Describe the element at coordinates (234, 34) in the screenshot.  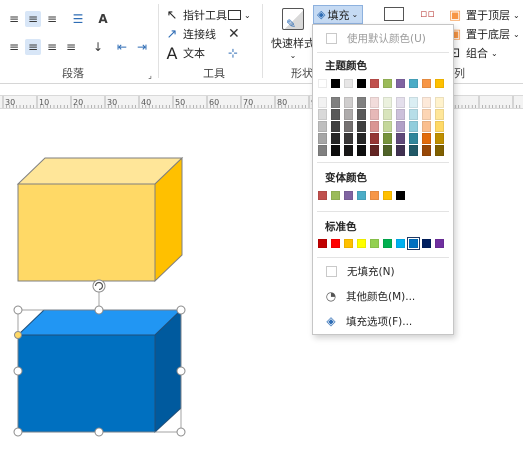
I see `close-shape-button: ✕` at that location.